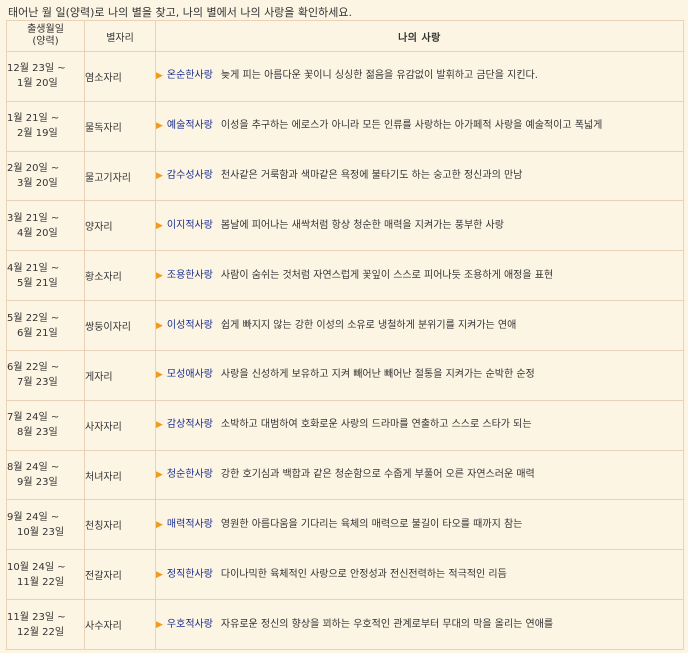 The width and height of the screenshot is (688, 653). Describe the element at coordinates (45, 325) in the screenshot. I see `birthdate-cell: 5월 22일 ~ 6월 21일` at that location.